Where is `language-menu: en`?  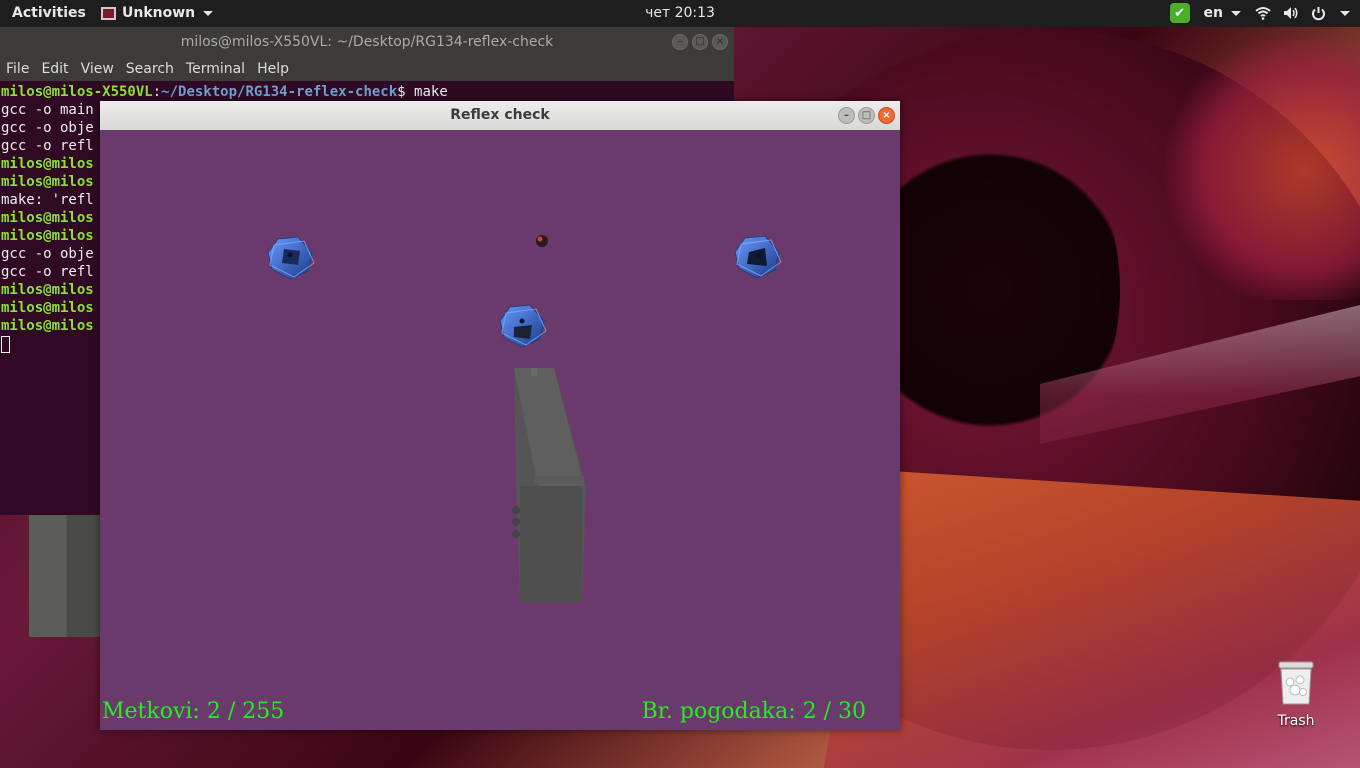
language-menu: en is located at coordinates (1222, 13).